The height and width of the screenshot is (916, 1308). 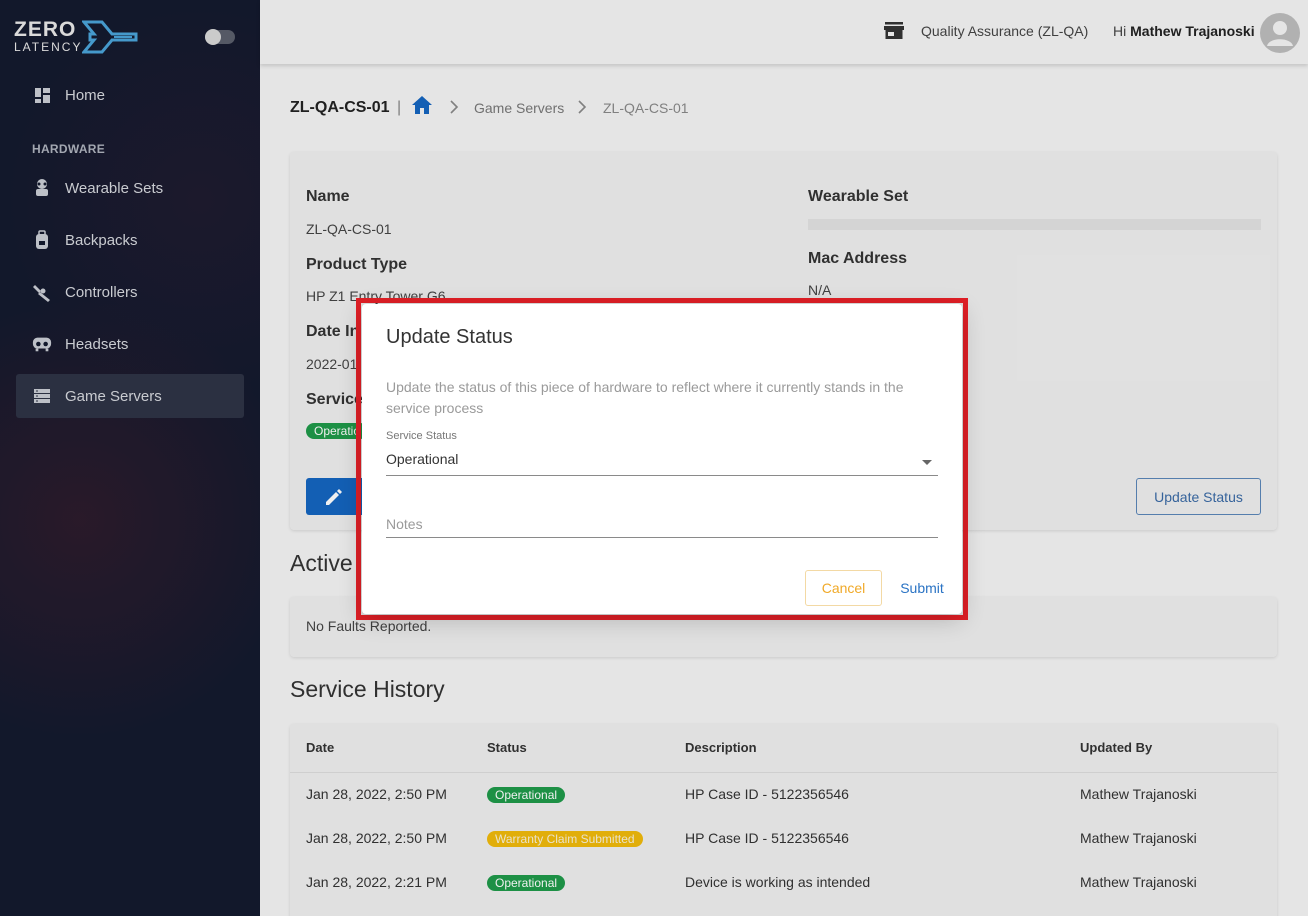 What do you see at coordinates (662, 462) in the screenshot?
I see `service-status-select: Operational` at bounding box center [662, 462].